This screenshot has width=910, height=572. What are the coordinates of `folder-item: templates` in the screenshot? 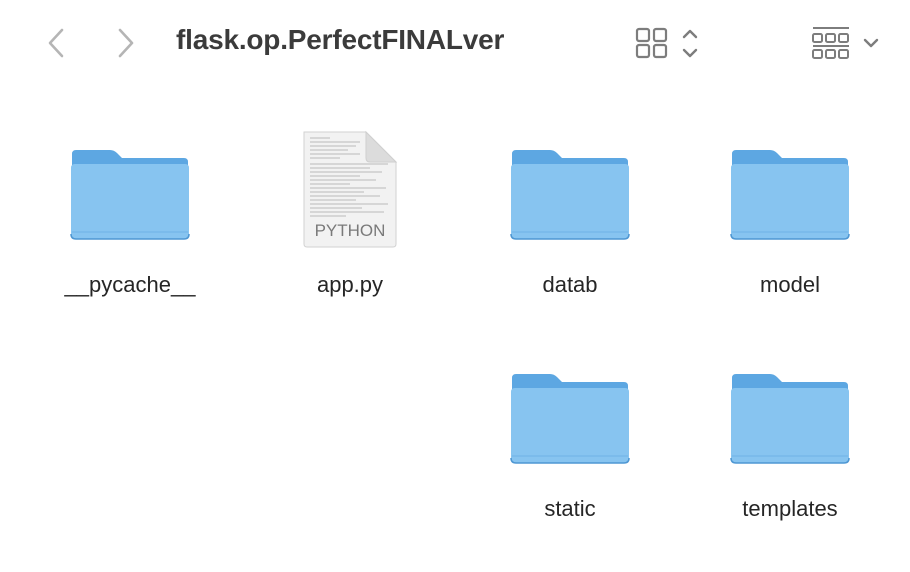 It's located at (790, 438).